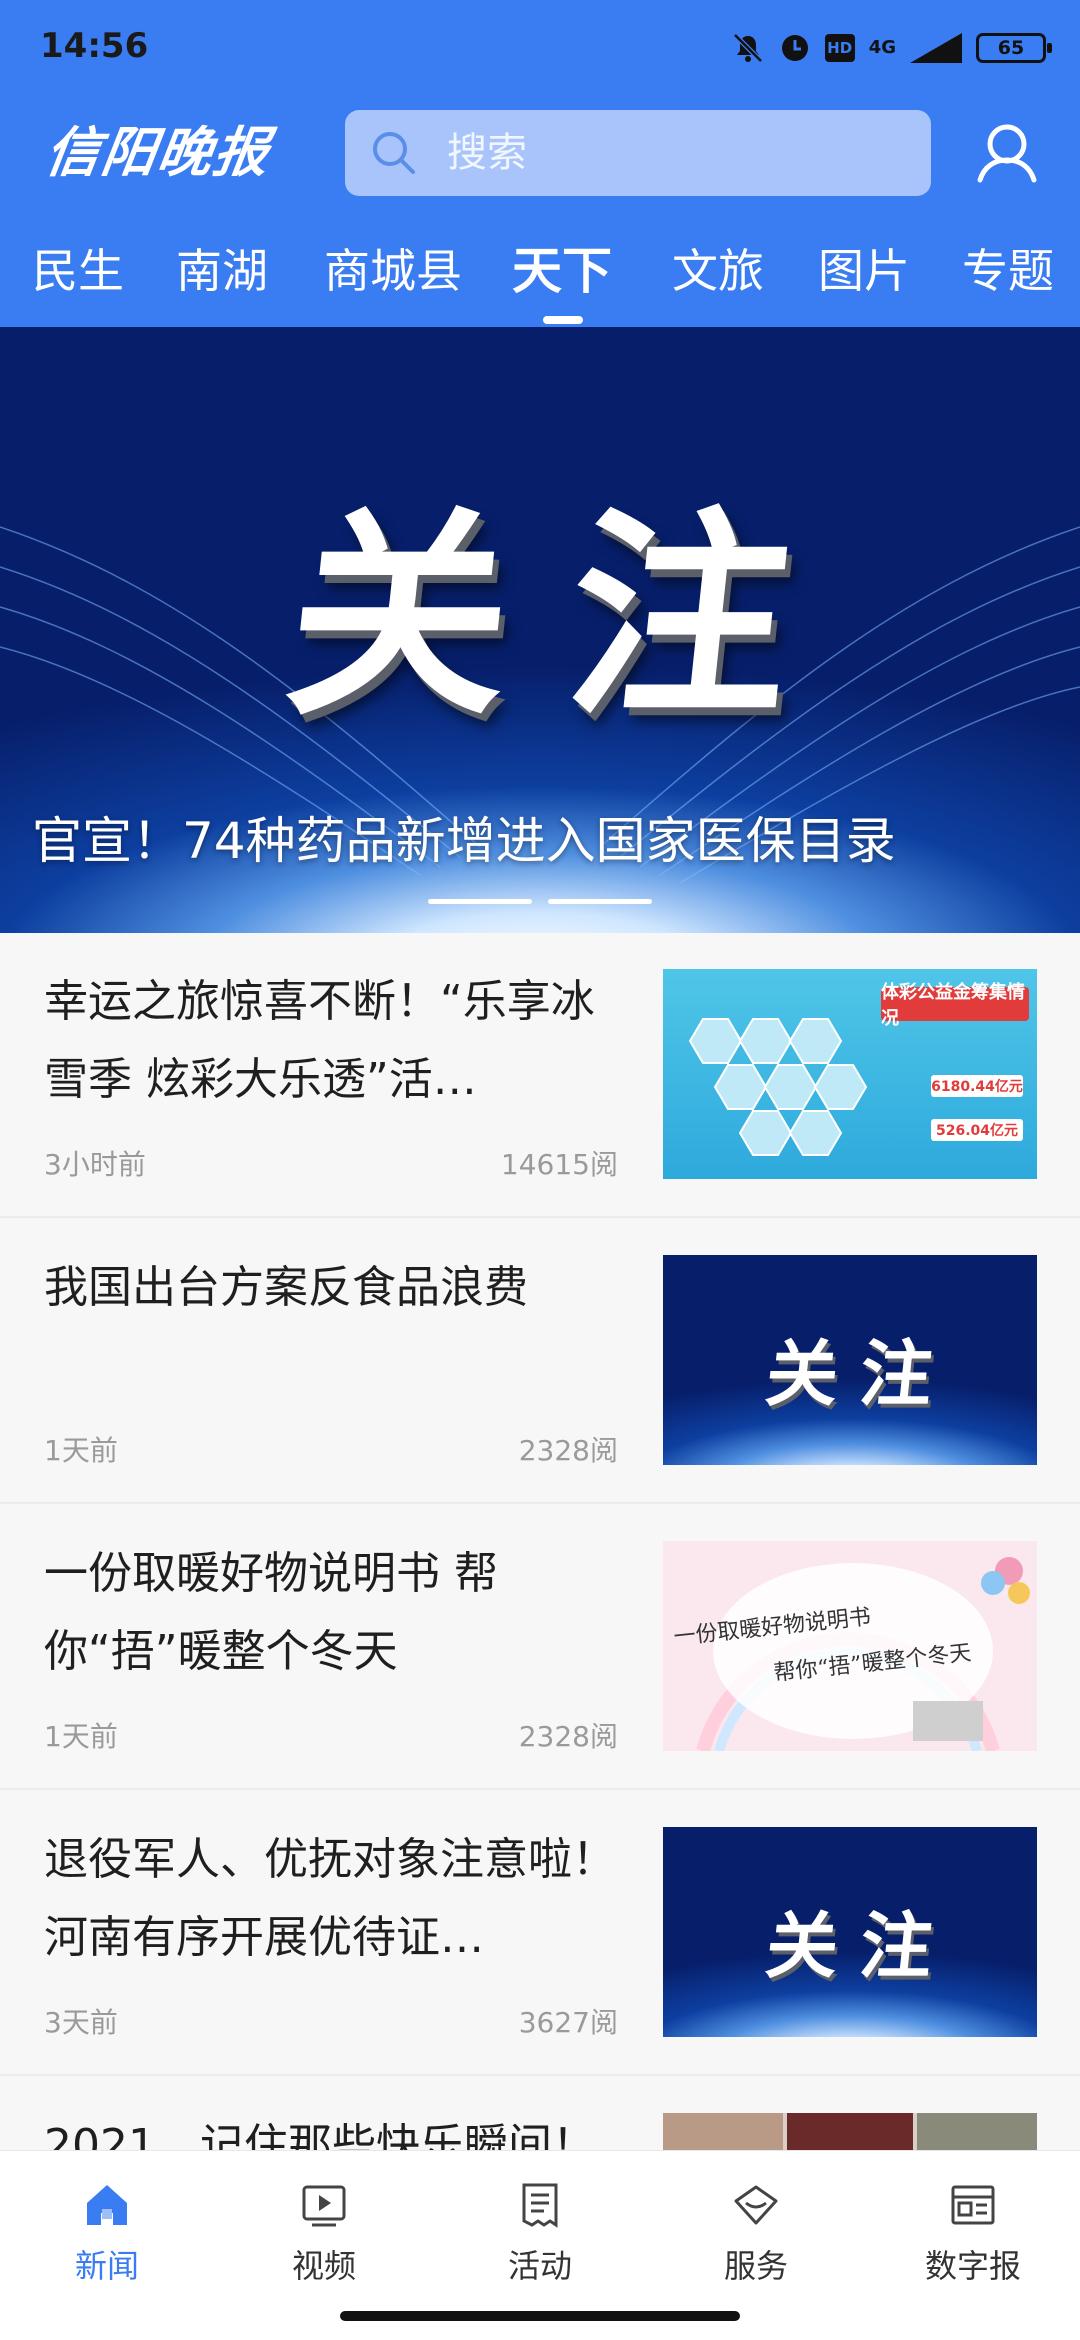 The height and width of the screenshot is (2340, 1080). What do you see at coordinates (271, 1612) in the screenshot?
I see `news-title: 一份取暖好物说明书 帮你“捂”暖整个冬天` at bounding box center [271, 1612].